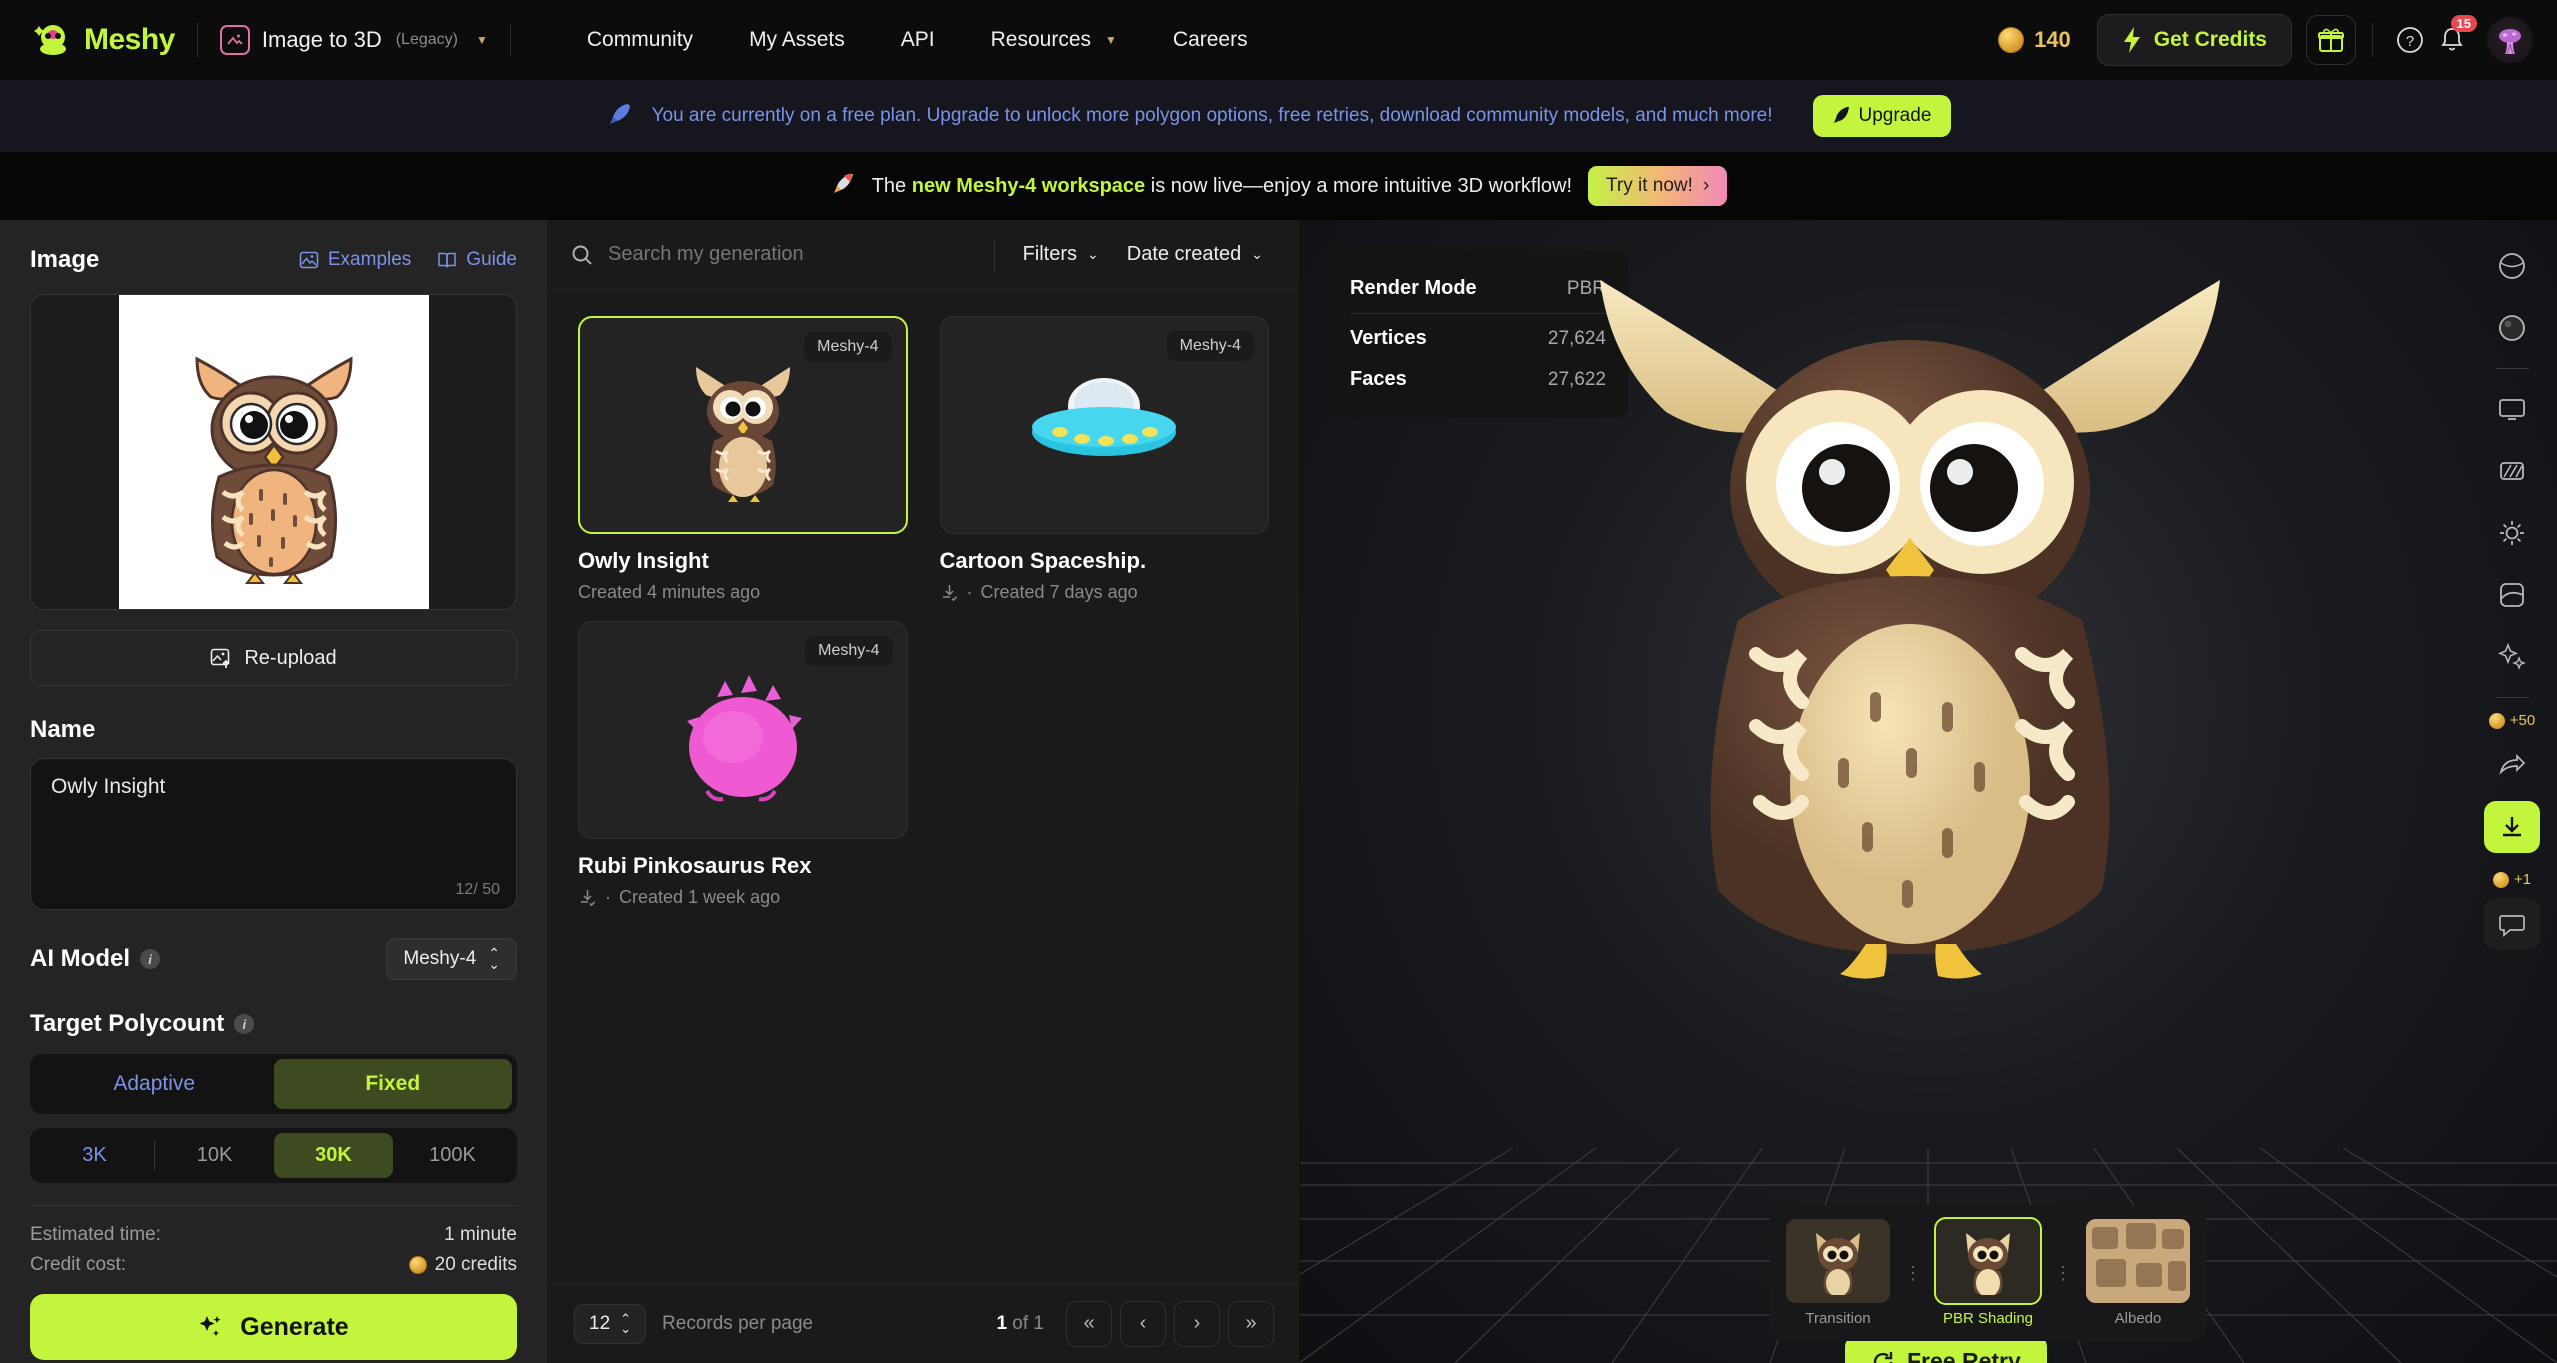  I want to click on nav-link-resources: Resources ▼, so click(1054, 40).